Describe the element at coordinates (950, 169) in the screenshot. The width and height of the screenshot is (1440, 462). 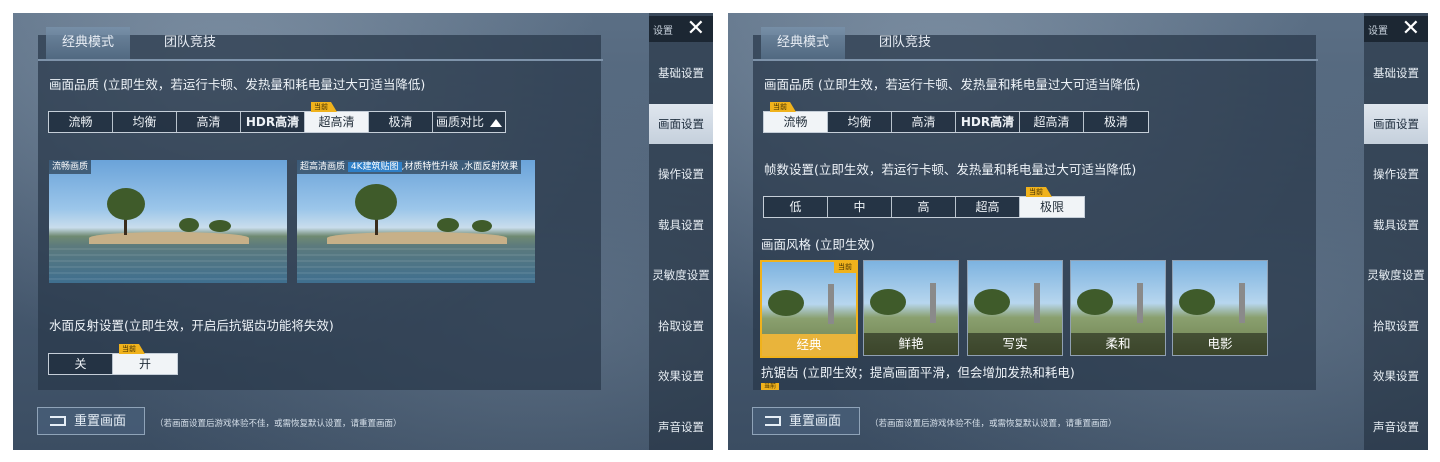
I see `fps-title: 帧数设置(立即生效，若运行卡顿、发热量和耗电量过大可适当降低)` at that location.